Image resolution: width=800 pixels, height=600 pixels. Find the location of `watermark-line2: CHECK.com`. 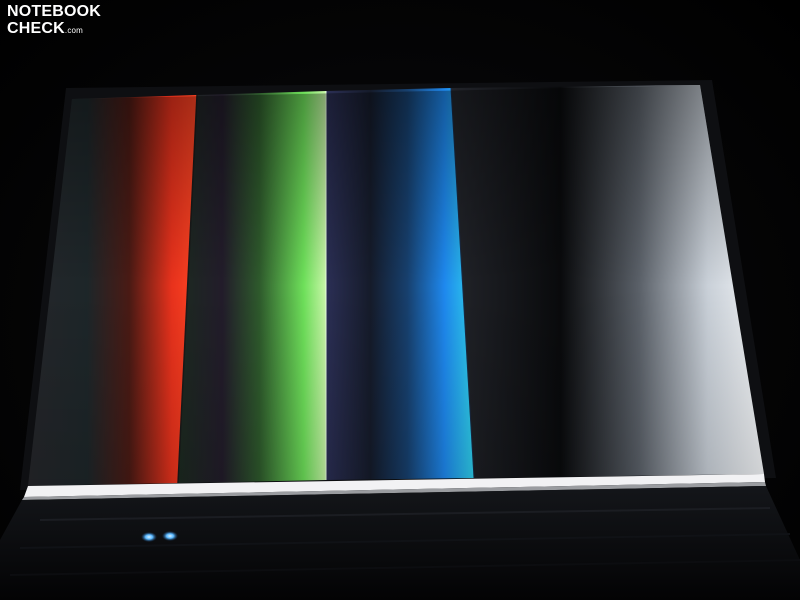

watermark-line2: CHECK.com is located at coordinates (67, 29).